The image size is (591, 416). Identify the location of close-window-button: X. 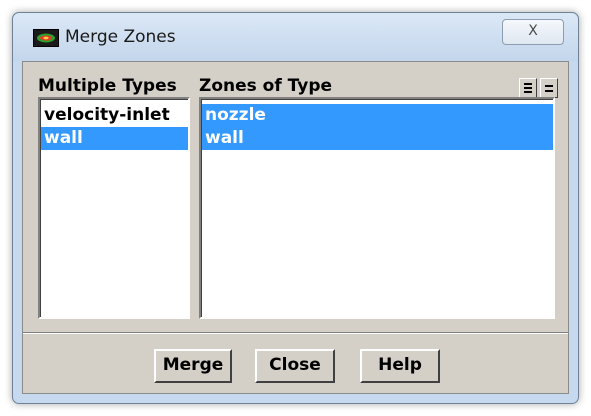
(533, 32).